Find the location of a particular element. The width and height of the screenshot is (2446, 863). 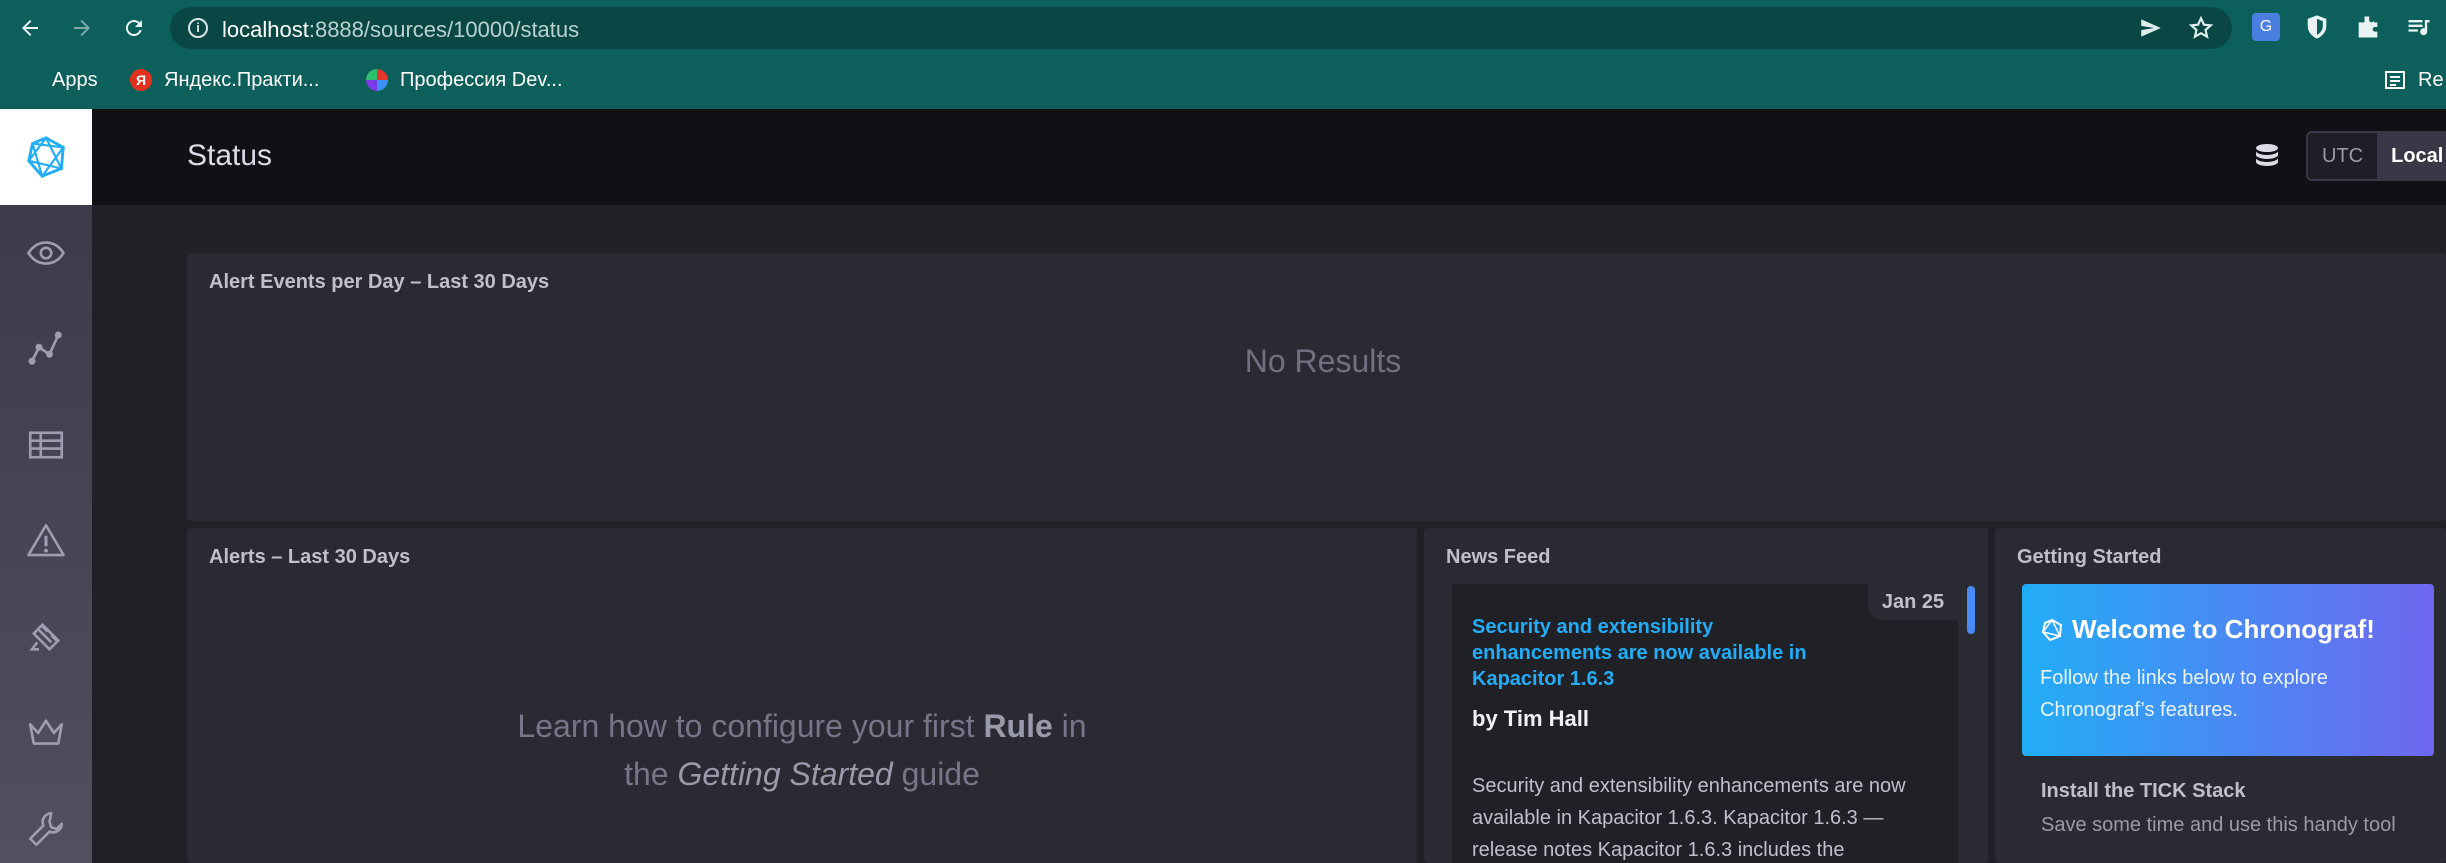

chronograf-logo is located at coordinates (46, 157).